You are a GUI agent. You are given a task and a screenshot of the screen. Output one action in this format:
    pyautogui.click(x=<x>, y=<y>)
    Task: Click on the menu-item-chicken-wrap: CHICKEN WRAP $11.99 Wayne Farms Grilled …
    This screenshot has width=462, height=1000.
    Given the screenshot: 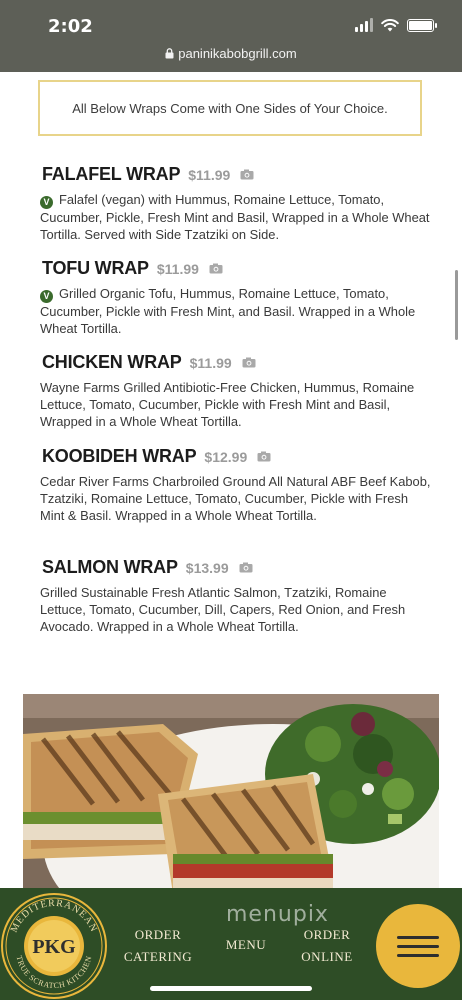 What is the action you would take?
    pyautogui.click(x=236, y=391)
    